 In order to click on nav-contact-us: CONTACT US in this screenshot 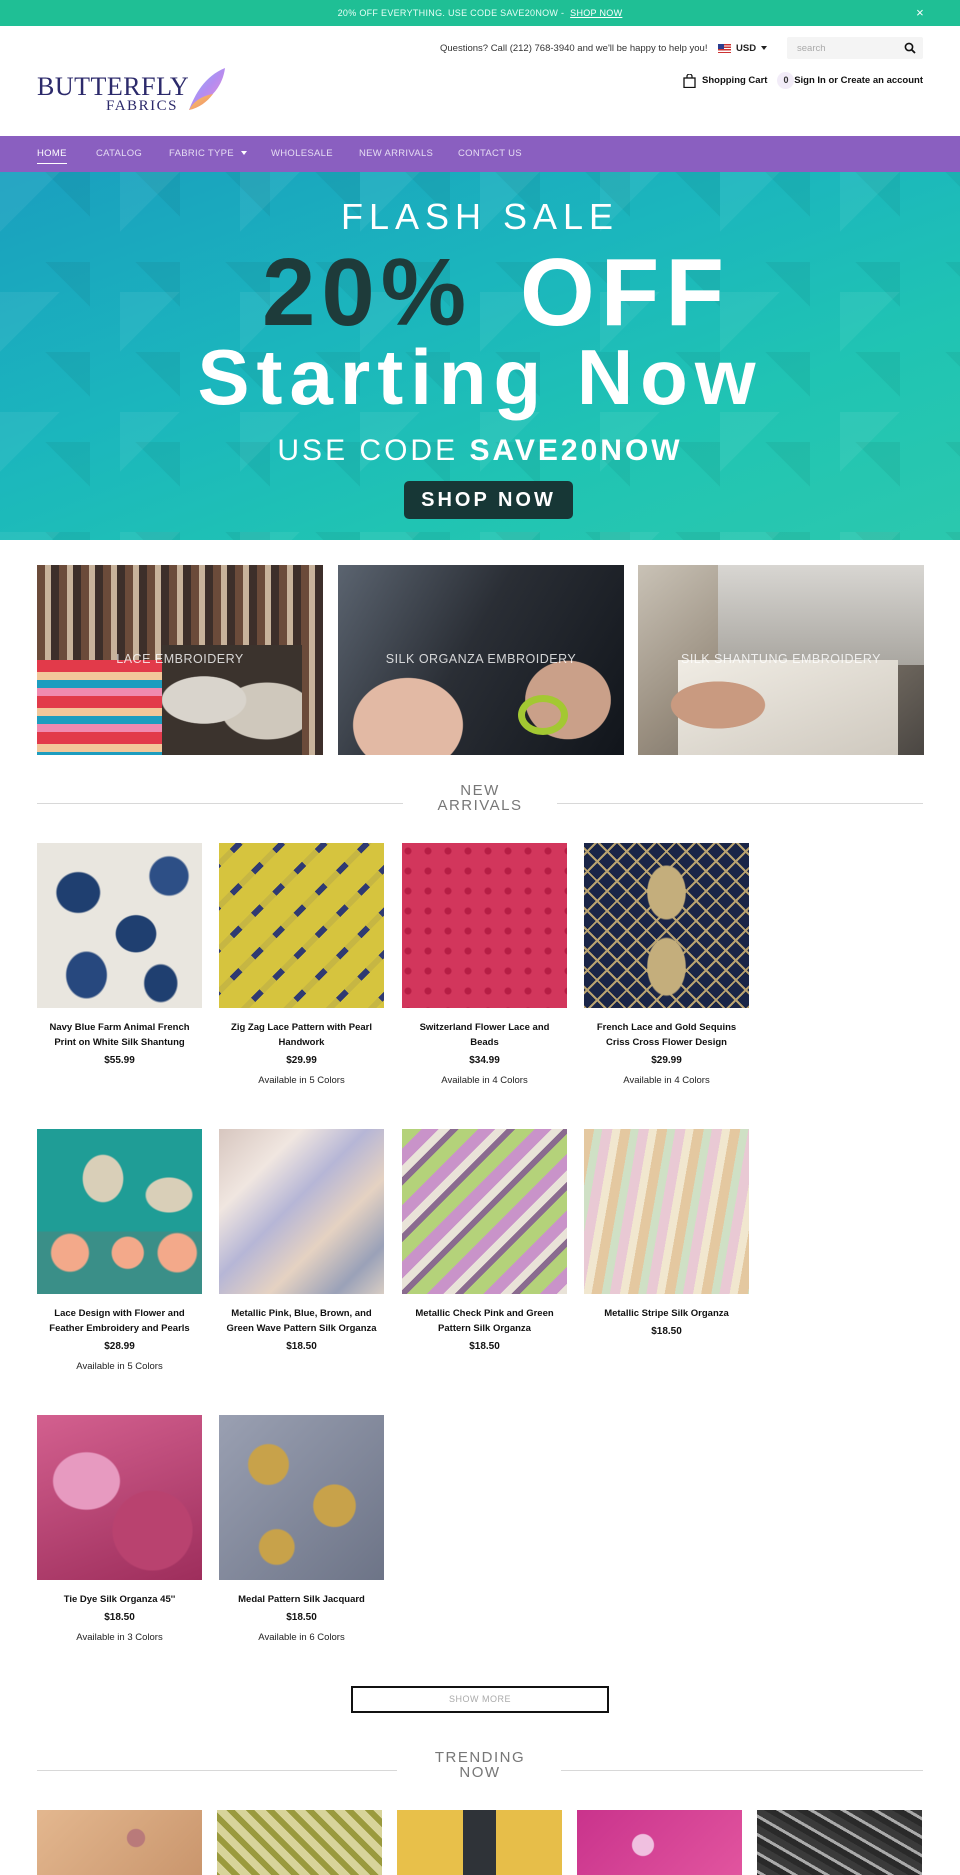, I will do `click(490, 154)`.